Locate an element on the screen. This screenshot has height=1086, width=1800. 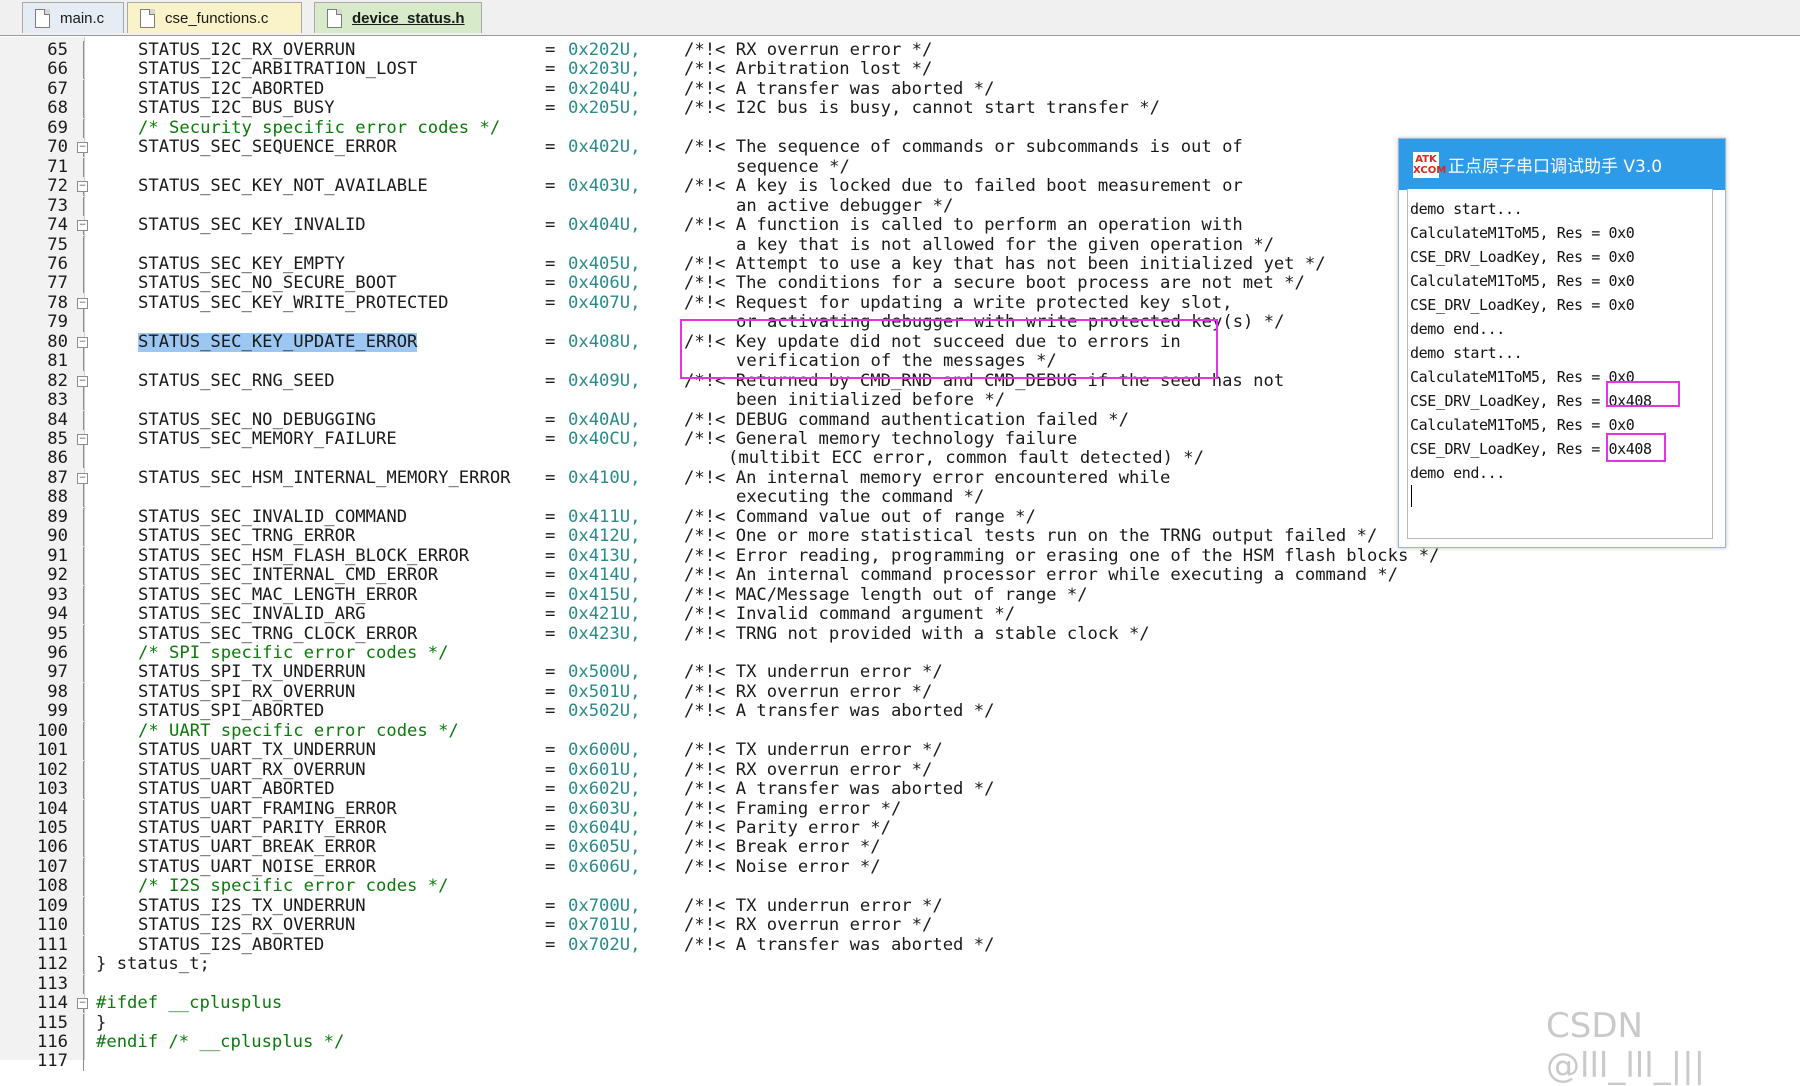
doc-comment-continuation: been initialized before */ is located at coordinates (870, 400).